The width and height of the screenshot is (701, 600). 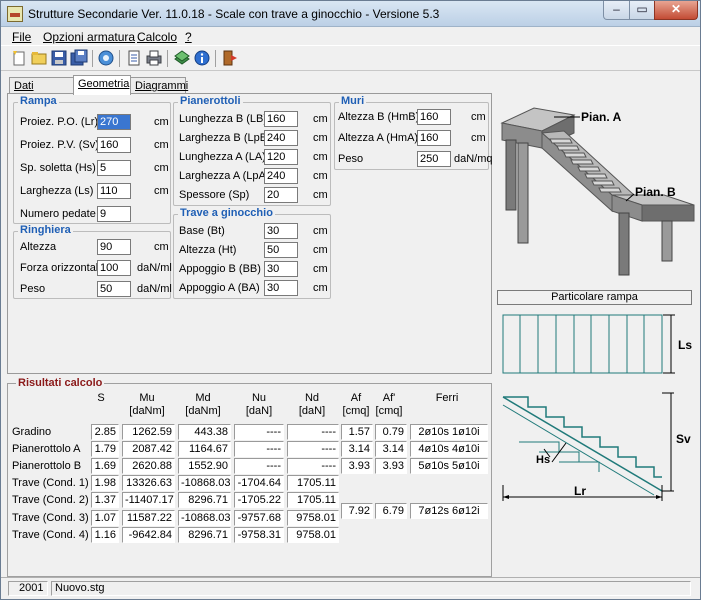 I want to click on hma-input, so click(x=434, y=138).